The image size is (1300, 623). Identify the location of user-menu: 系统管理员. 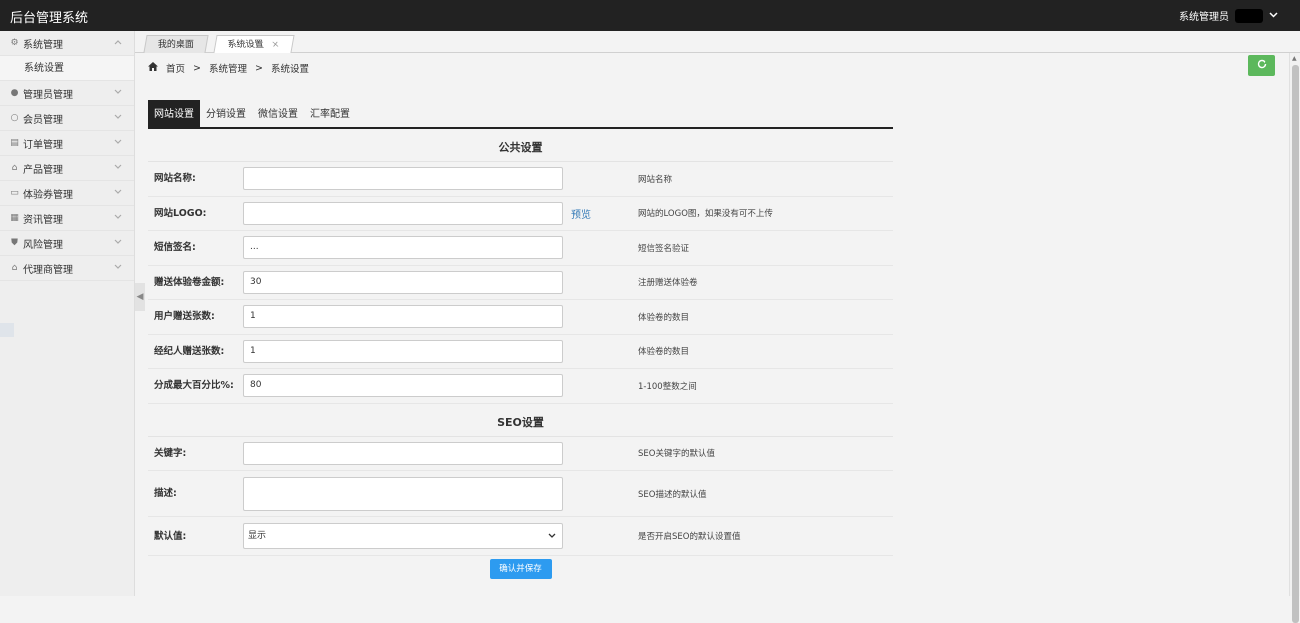
(1228, 15).